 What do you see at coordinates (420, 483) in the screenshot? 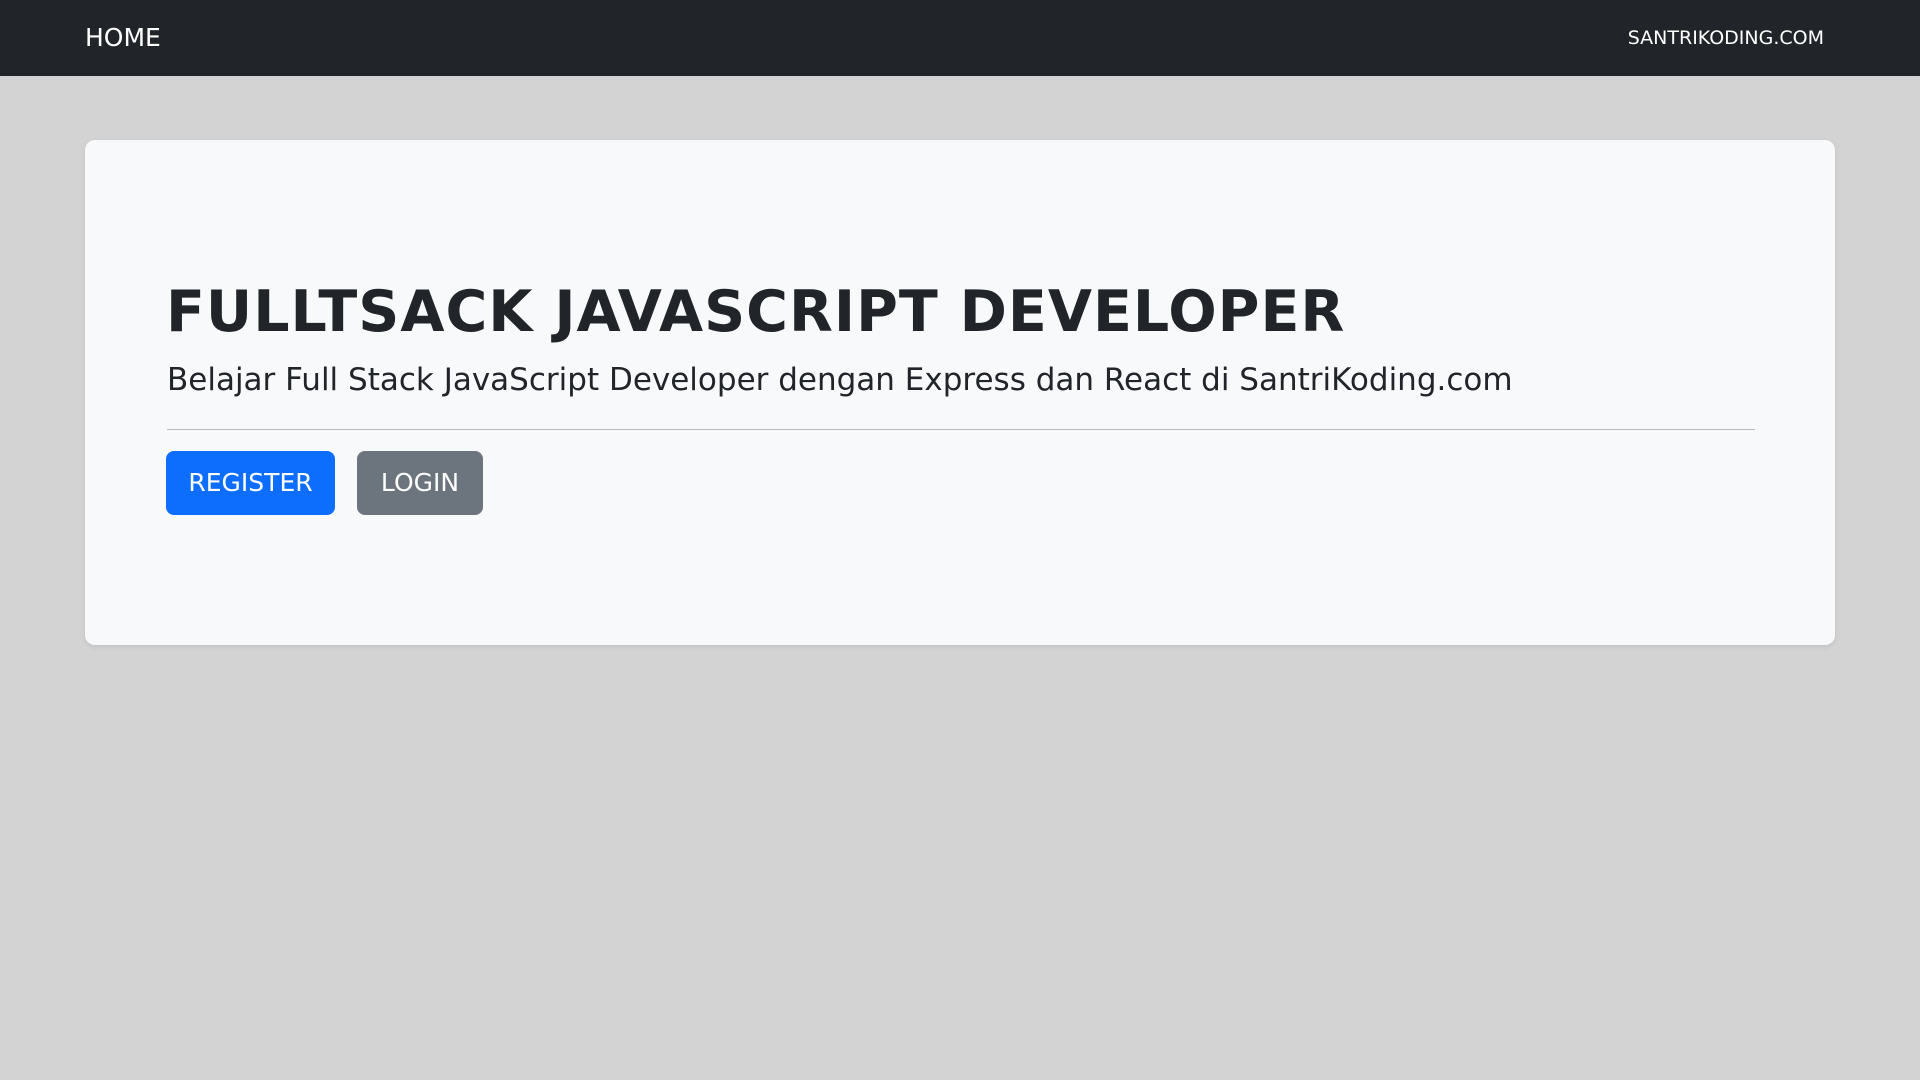
I see `login-button: LOGIN` at bounding box center [420, 483].